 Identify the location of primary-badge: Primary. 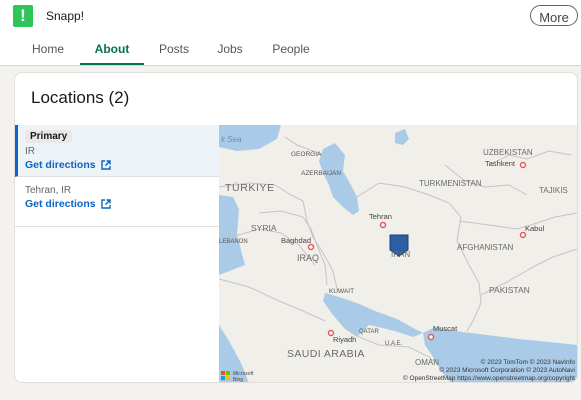
(49, 136).